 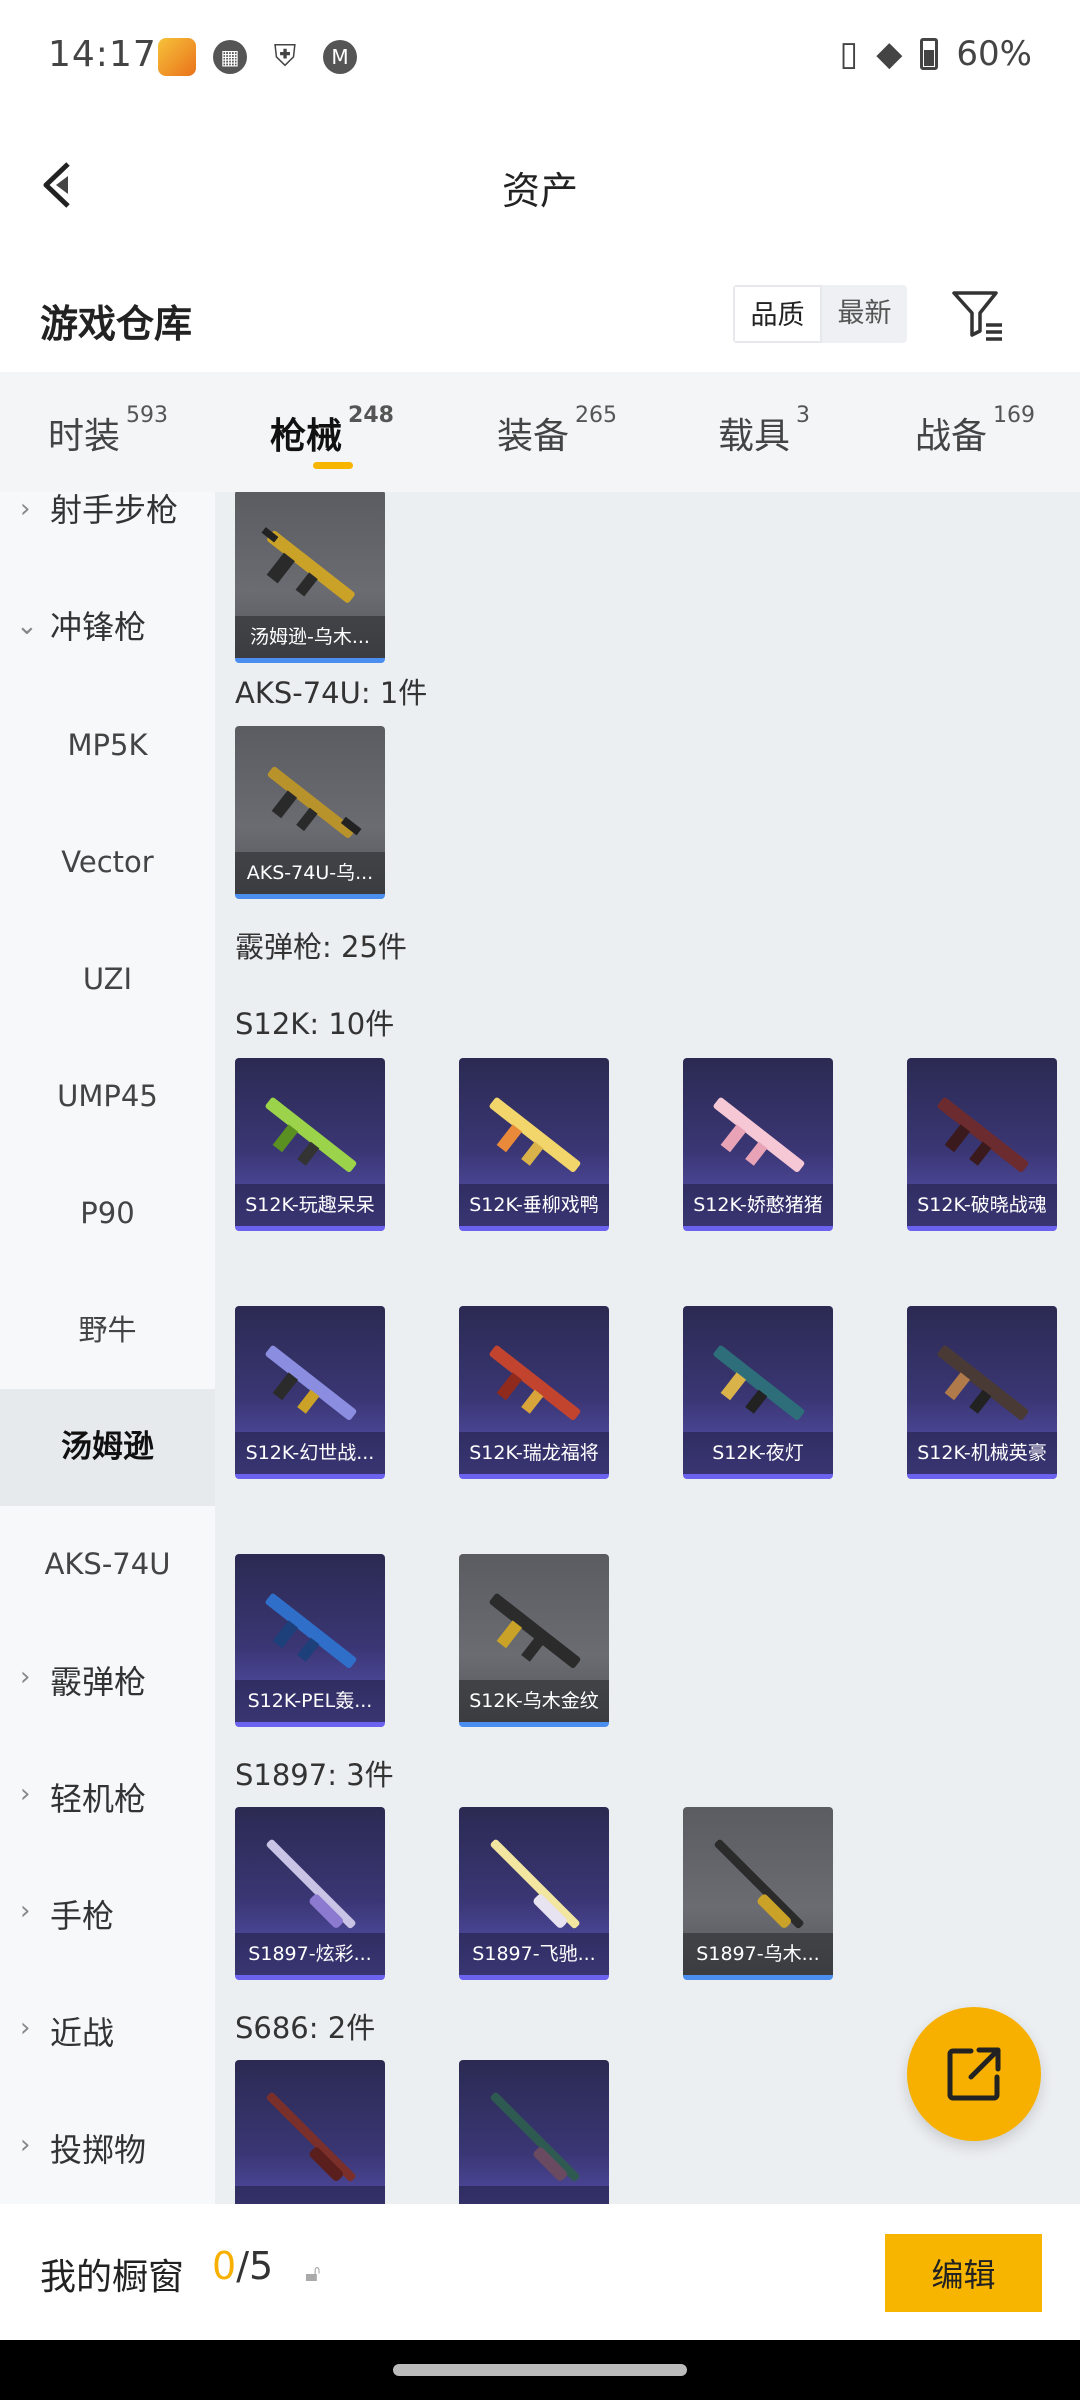 I want to click on warehouse-header: 游戏仓库 品质 最新, so click(x=540, y=314).